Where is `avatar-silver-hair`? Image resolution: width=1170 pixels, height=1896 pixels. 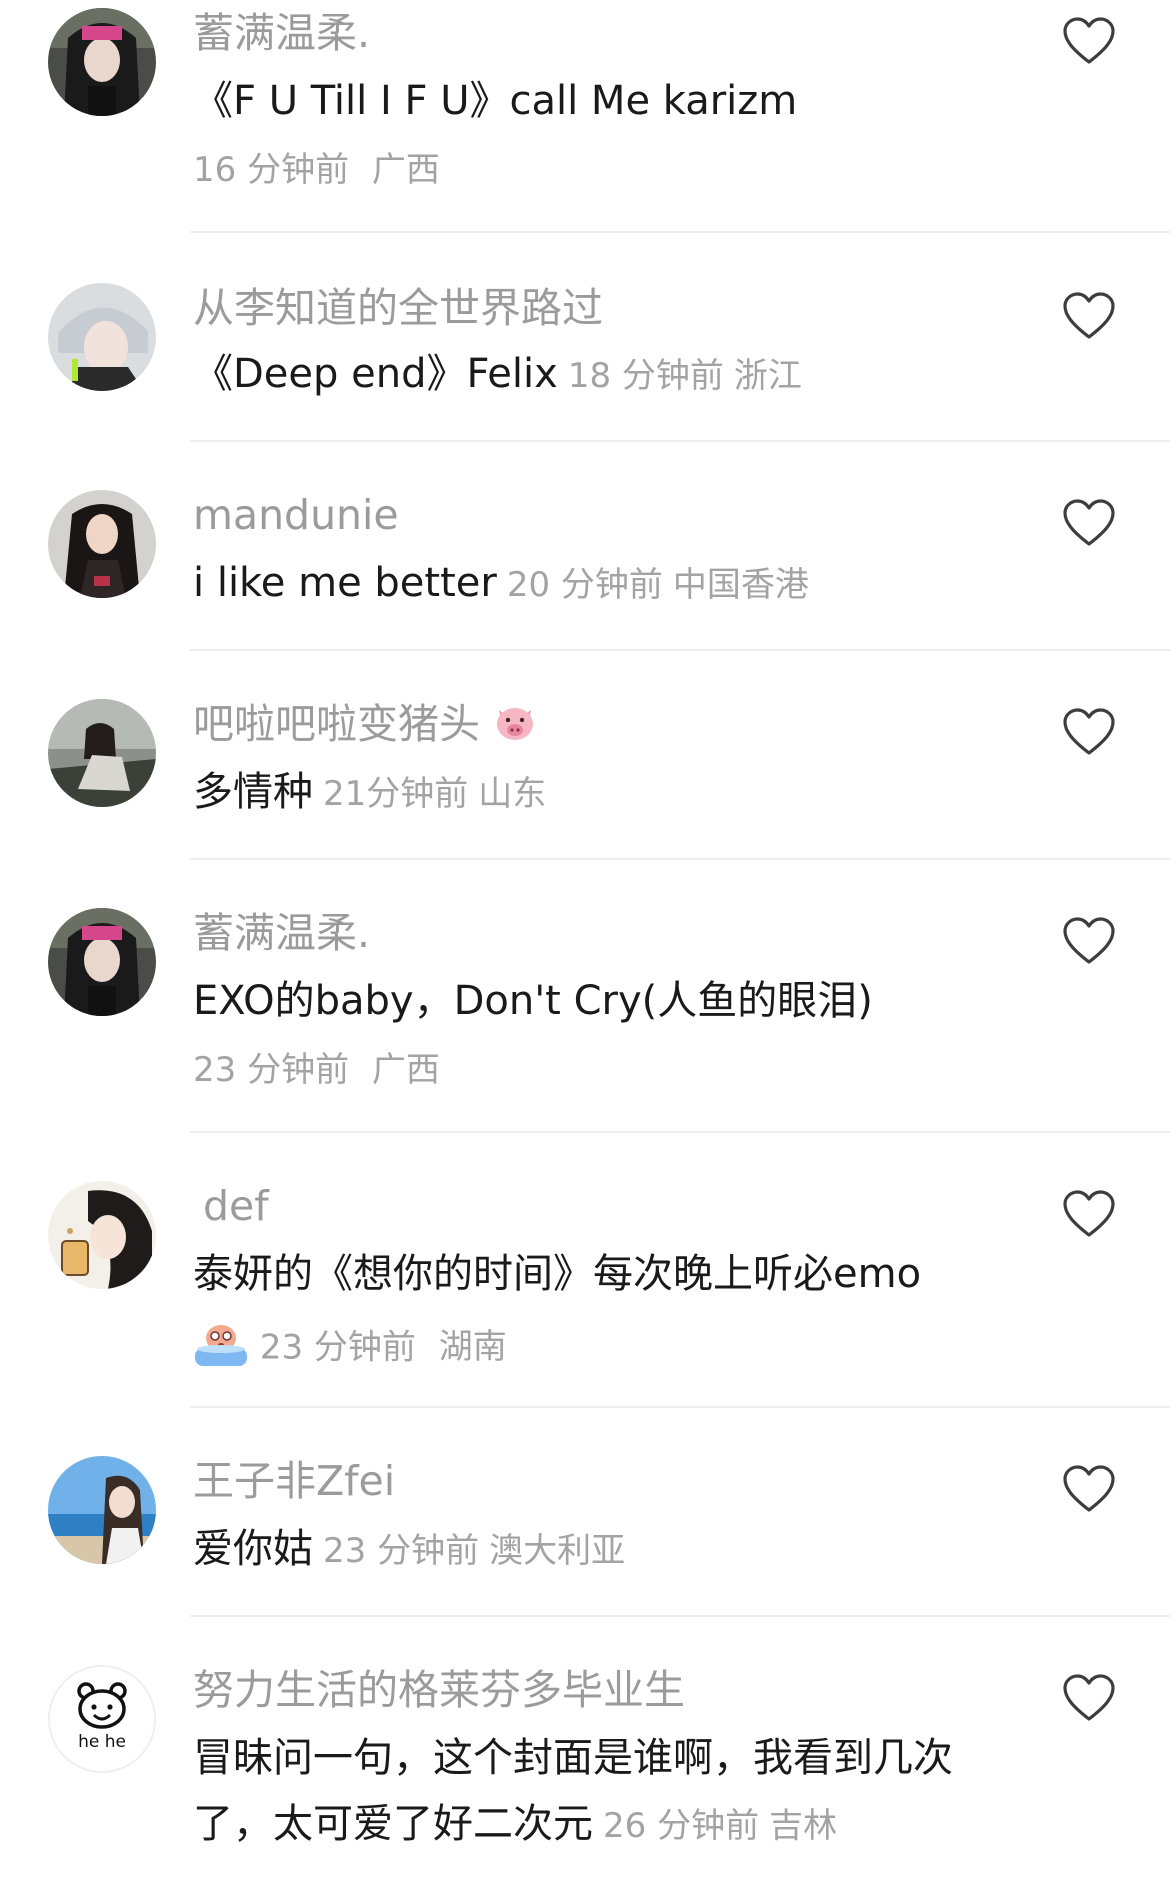
avatar-silver-hair is located at coordinates (102, 337).